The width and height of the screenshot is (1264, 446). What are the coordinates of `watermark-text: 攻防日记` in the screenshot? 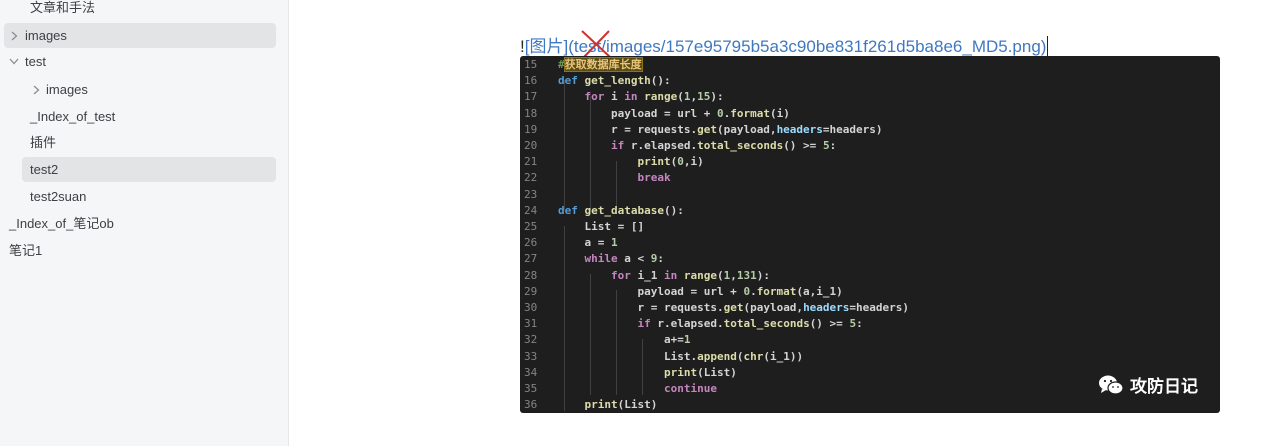 It's located at (1164, 387).